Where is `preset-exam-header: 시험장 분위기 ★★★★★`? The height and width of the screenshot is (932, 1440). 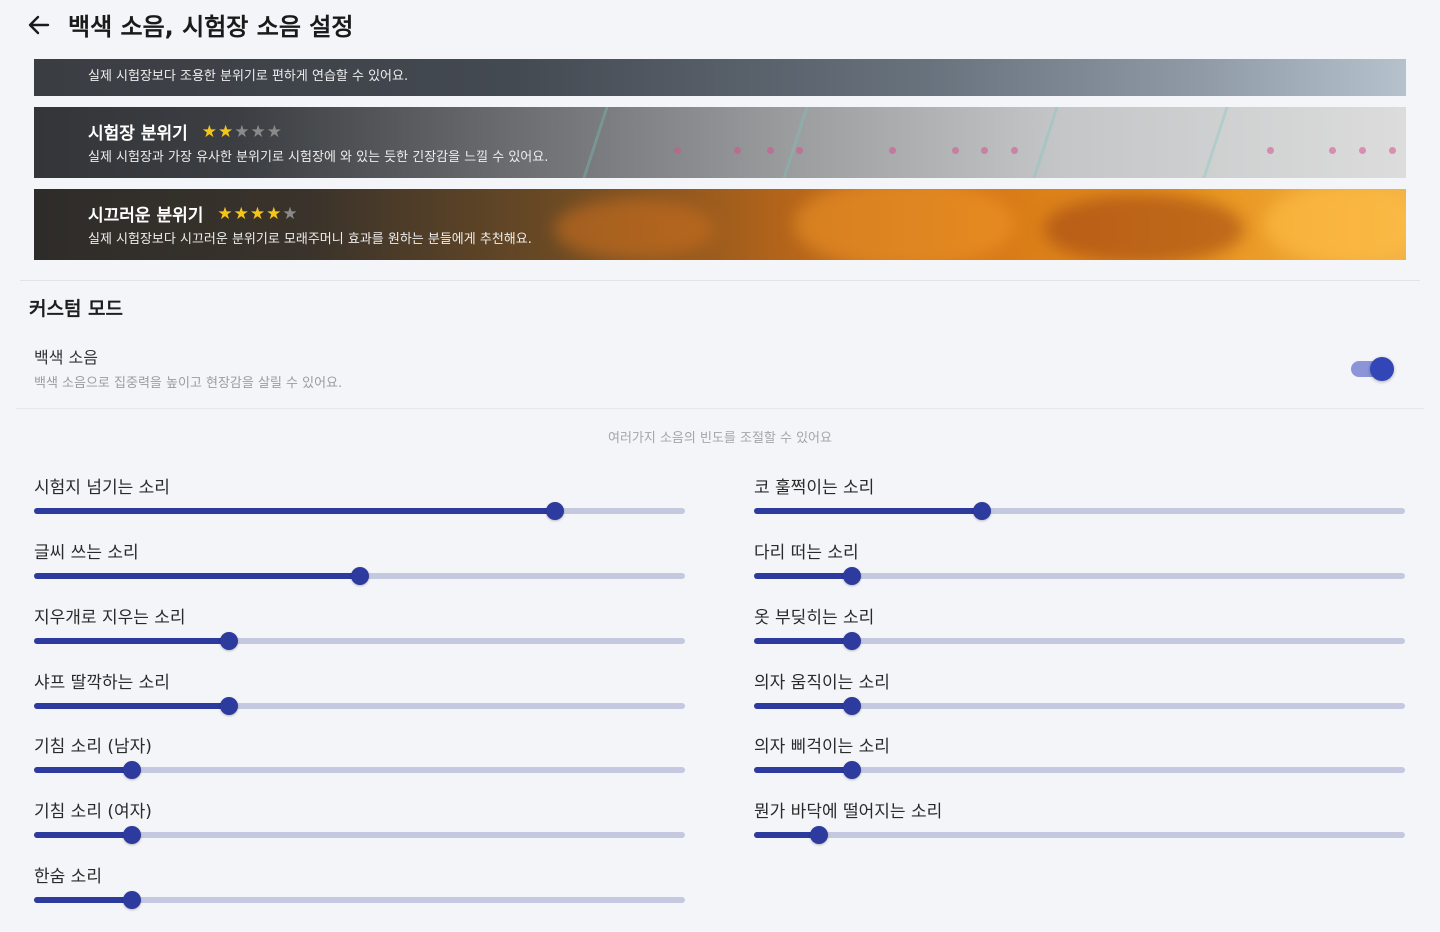
preset-exam-header: 시험장 분위기 ★★★★★ is located at coordinates (185, 132).